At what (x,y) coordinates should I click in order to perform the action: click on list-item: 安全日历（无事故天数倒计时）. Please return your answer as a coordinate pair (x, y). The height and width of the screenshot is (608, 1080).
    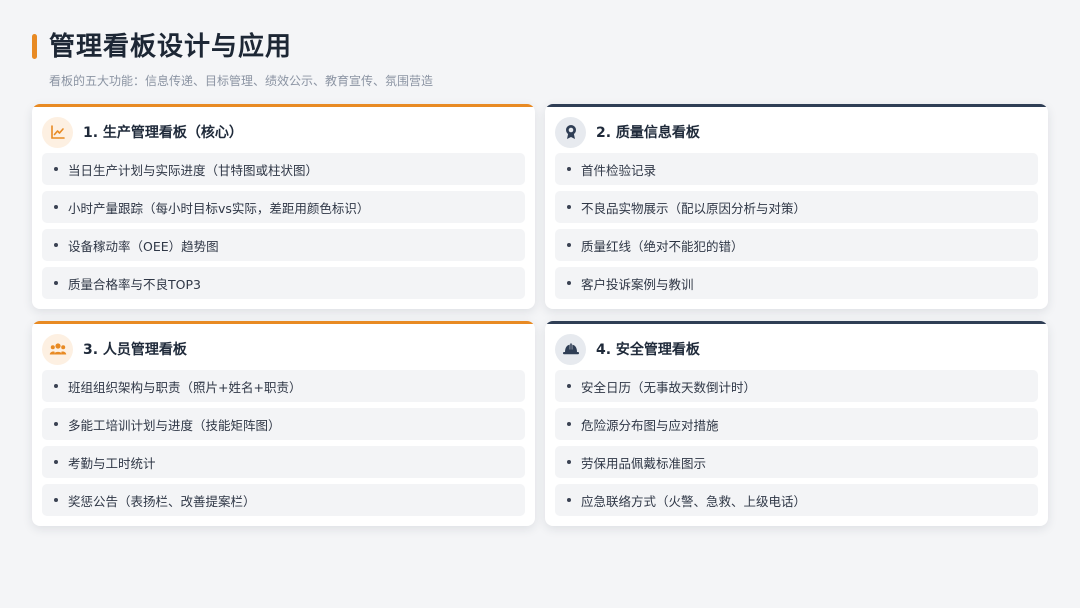
    Looking at the image, I should click on (796, 386).